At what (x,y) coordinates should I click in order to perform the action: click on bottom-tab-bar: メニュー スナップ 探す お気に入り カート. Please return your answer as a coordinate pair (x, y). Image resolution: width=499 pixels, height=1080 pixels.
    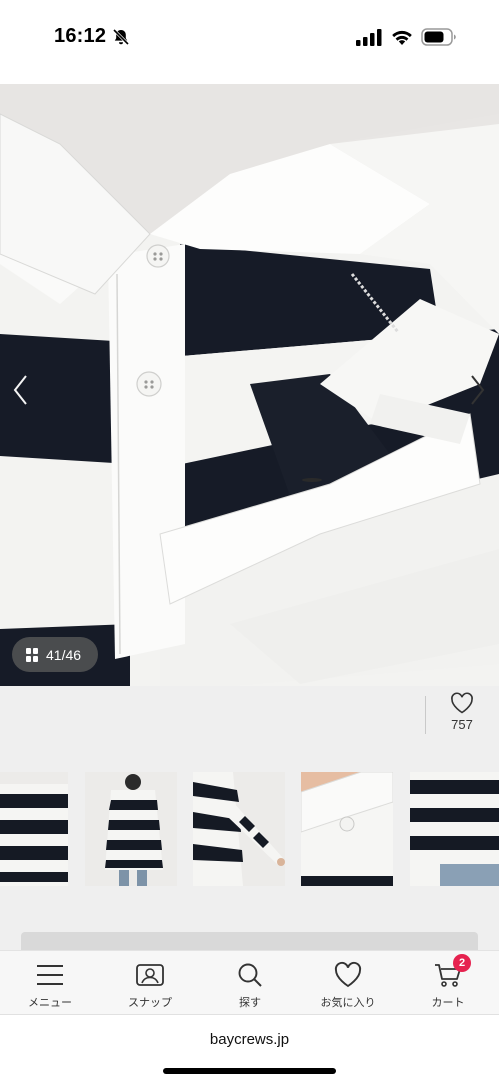
    Looking at the image, I should click on (249, 982).